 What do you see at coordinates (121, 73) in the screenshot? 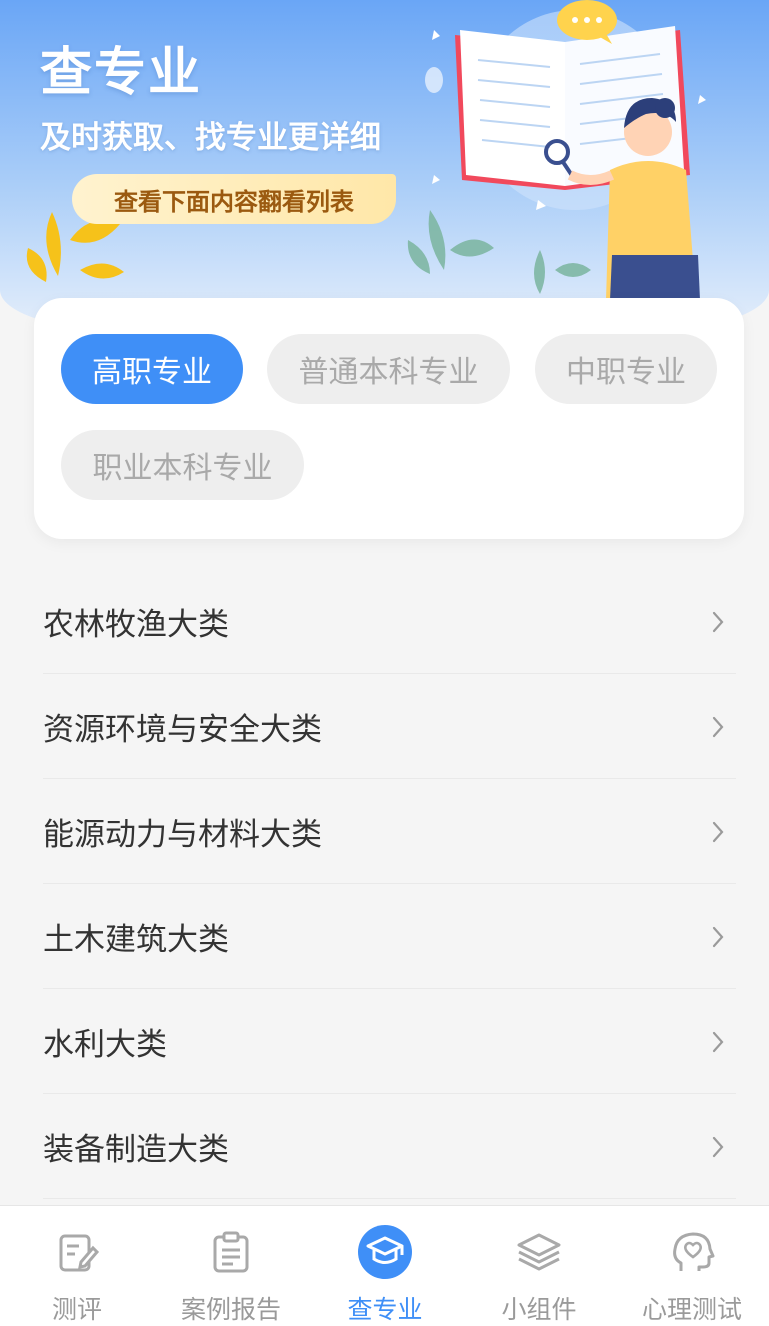
I see `page-title: 查专业` at bounding box center [121, 73].